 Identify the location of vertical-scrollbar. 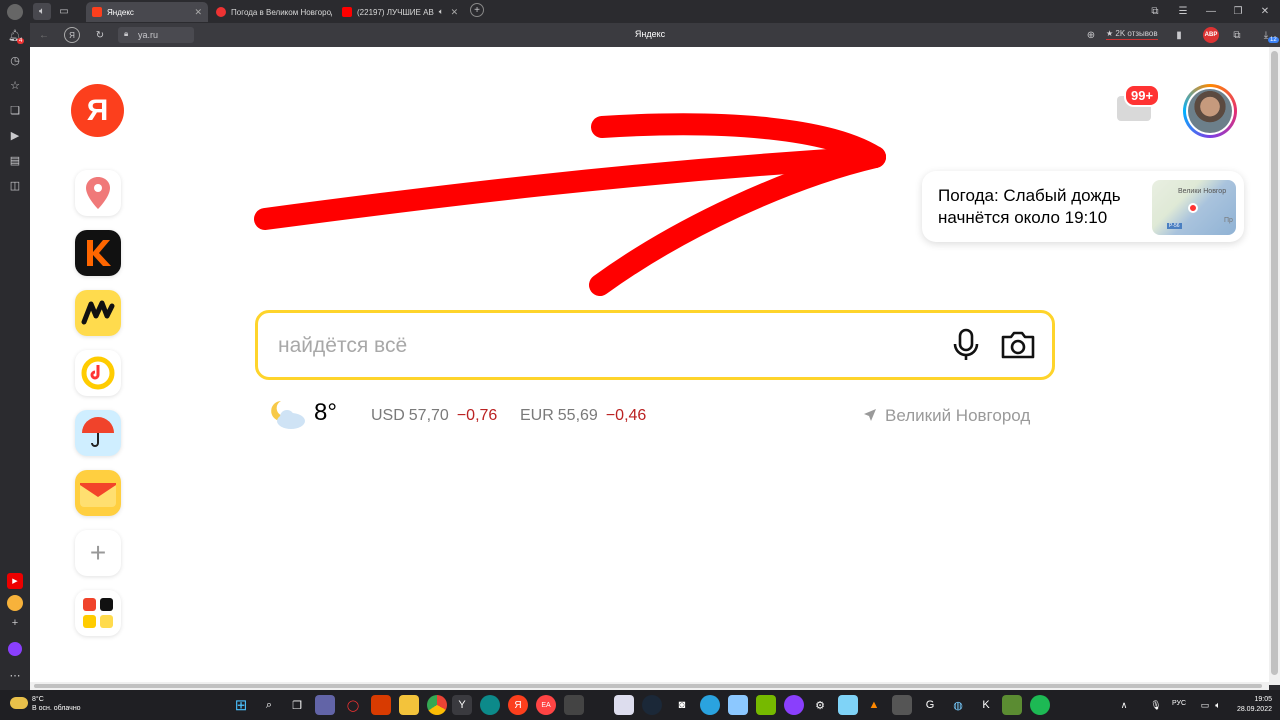
(1274, 366).